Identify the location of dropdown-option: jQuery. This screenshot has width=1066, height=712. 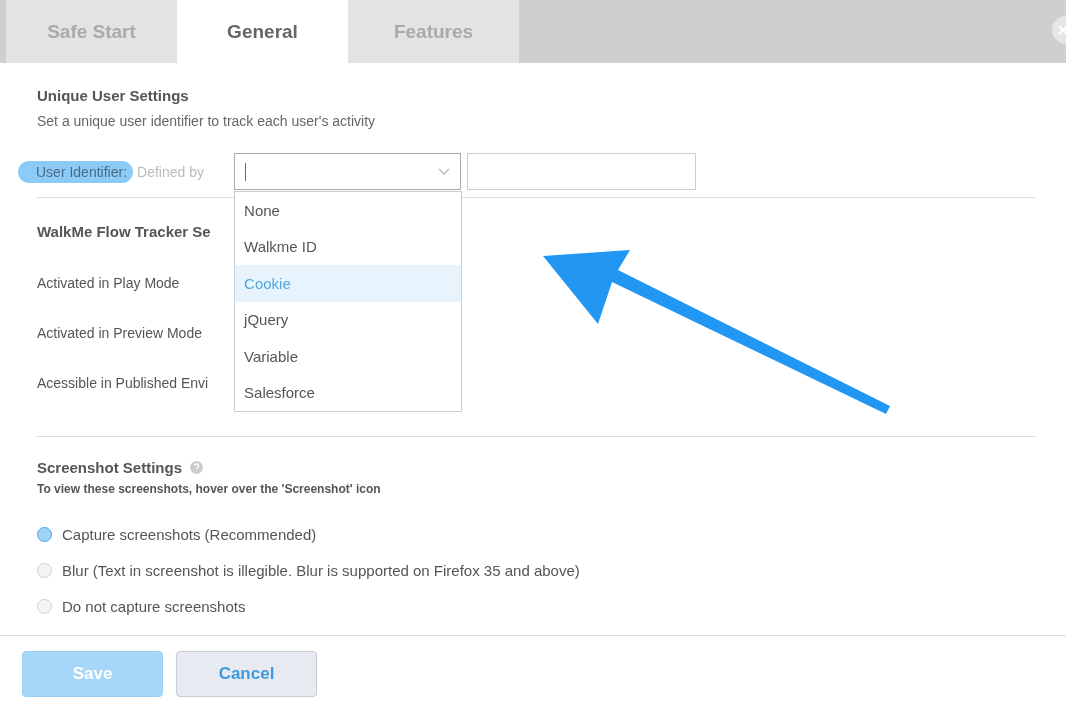
(348, 319).